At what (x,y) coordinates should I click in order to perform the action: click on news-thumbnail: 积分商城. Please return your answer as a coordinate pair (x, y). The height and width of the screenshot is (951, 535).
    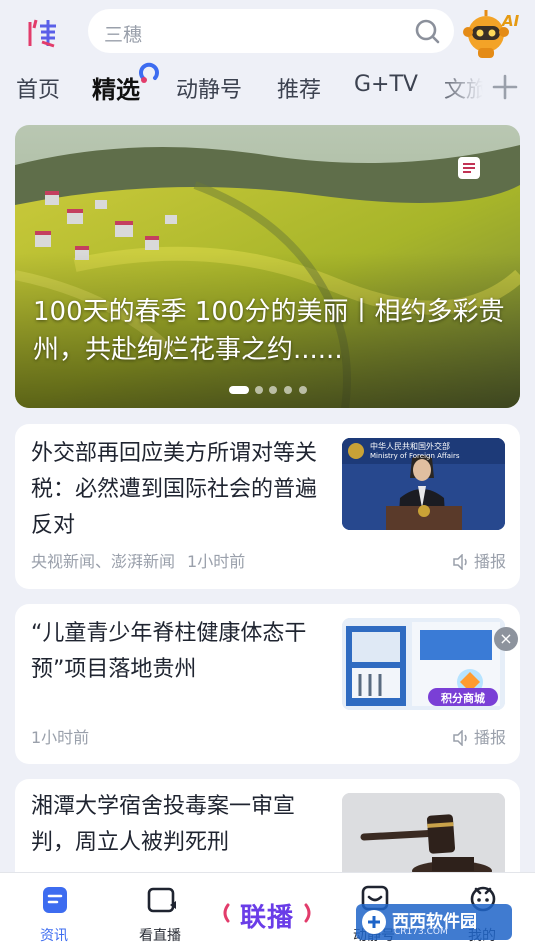
    Looking at the image, I should click on (423, 664).